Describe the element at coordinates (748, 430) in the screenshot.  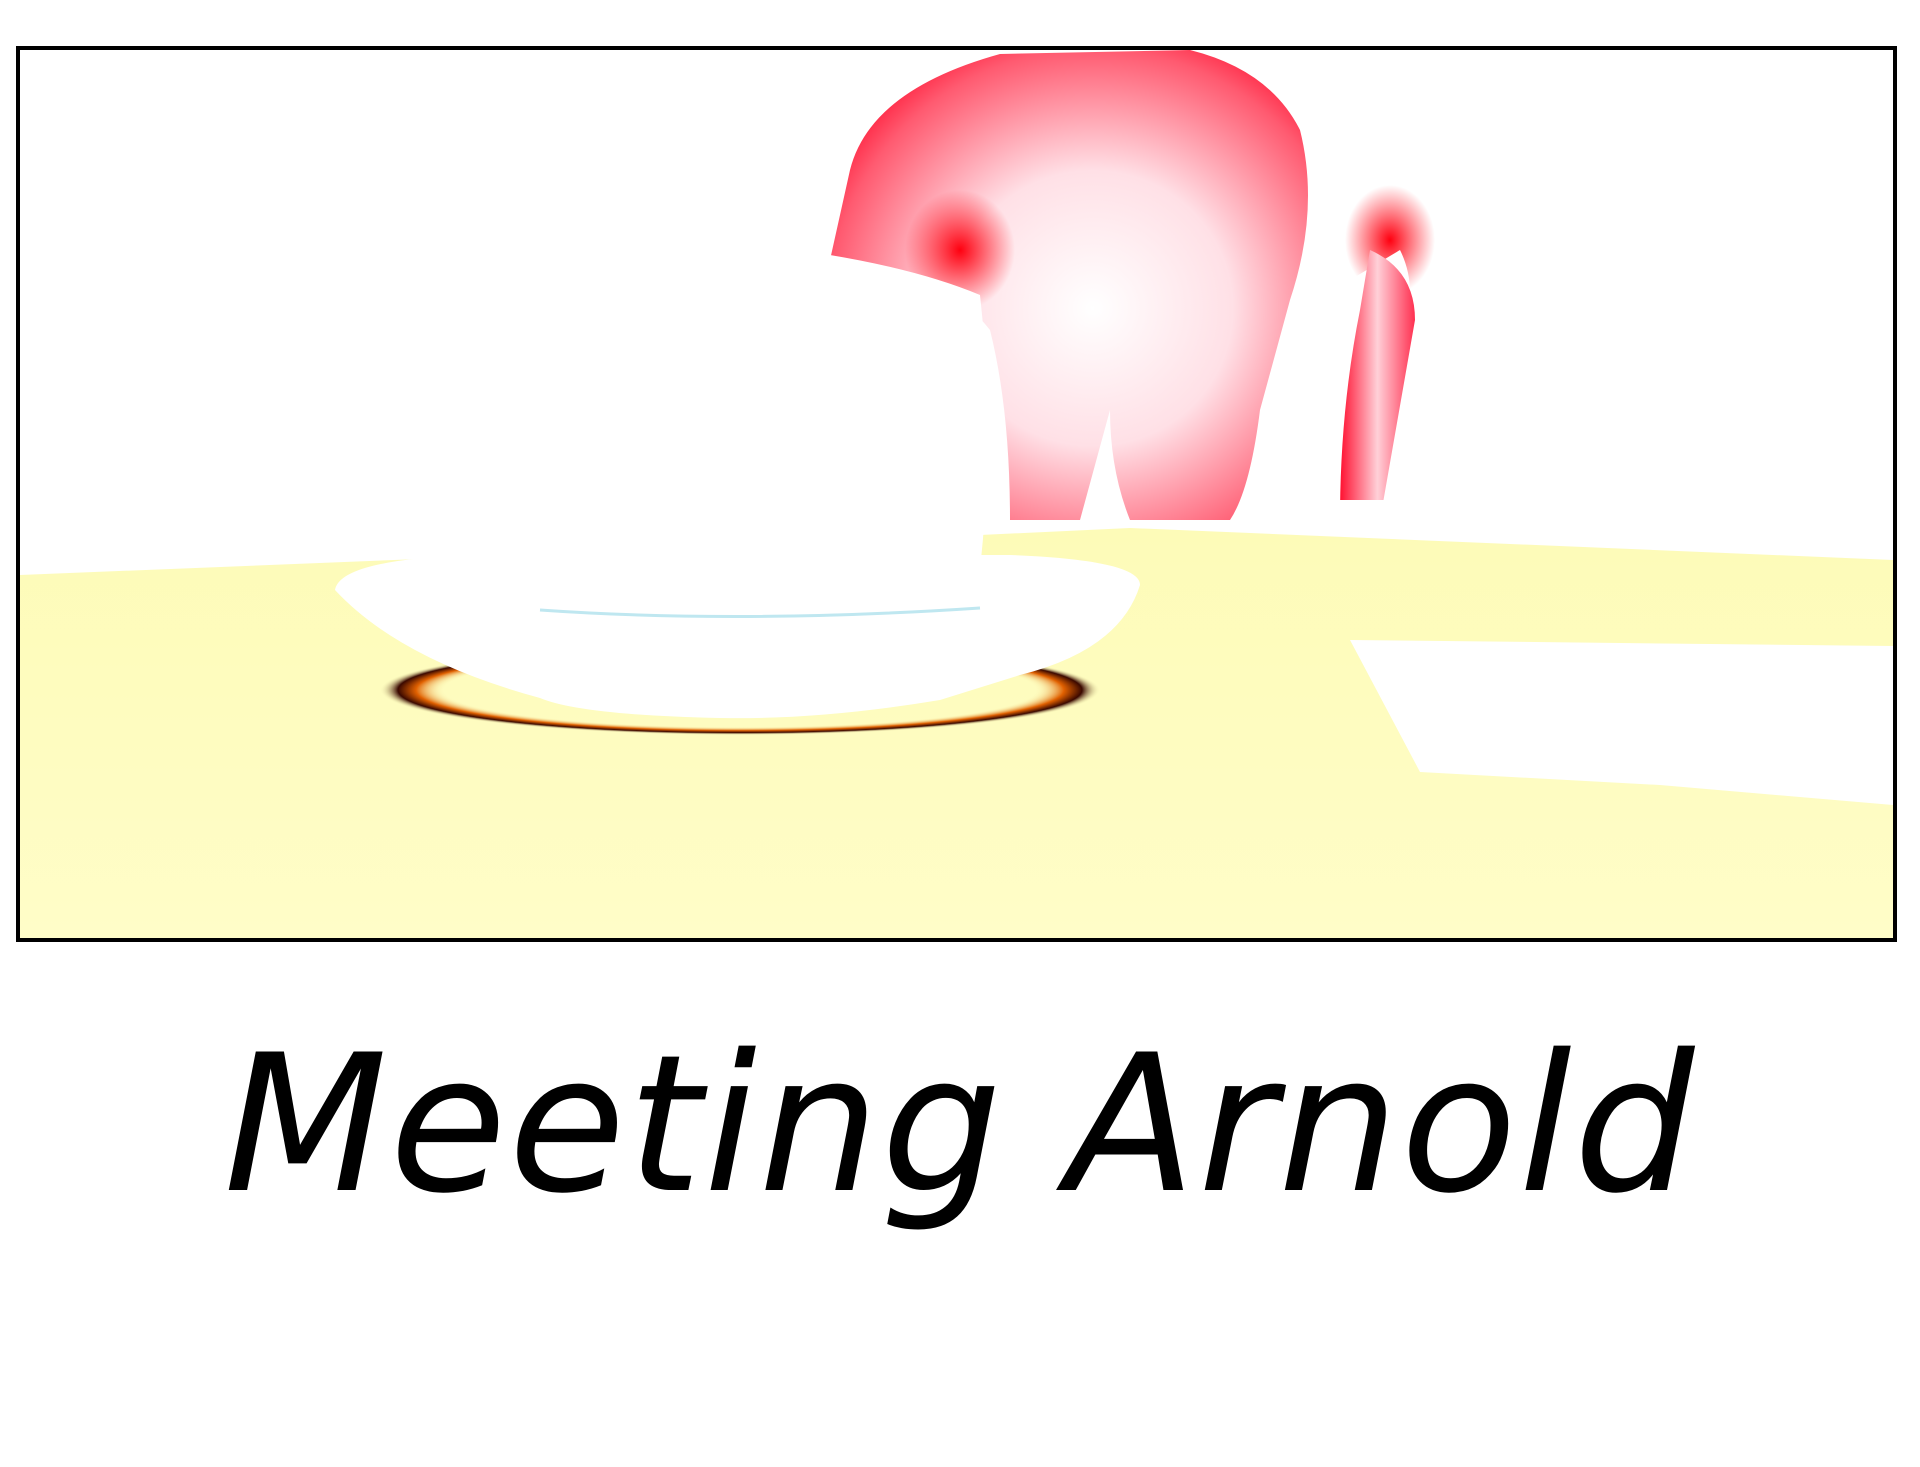
I see `cup` at that location.